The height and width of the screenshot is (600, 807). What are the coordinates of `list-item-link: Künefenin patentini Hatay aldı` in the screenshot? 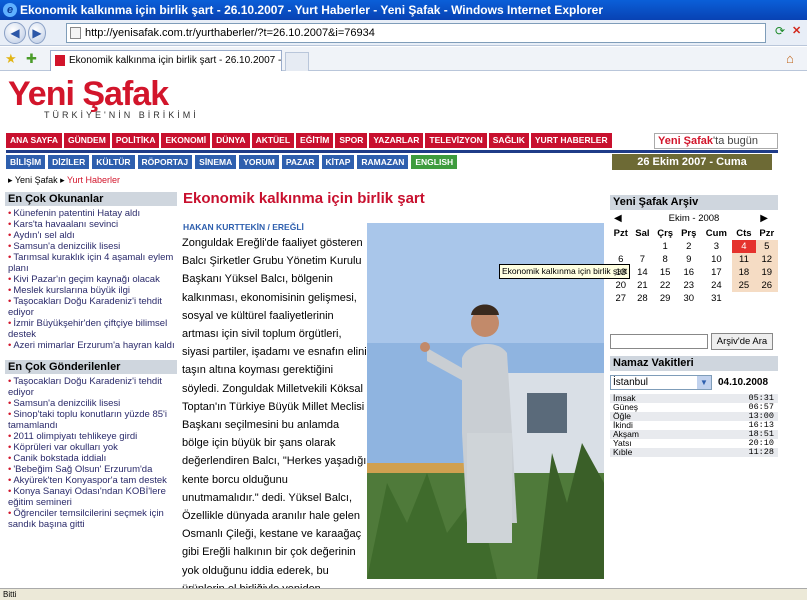 It's located at (76, 213).